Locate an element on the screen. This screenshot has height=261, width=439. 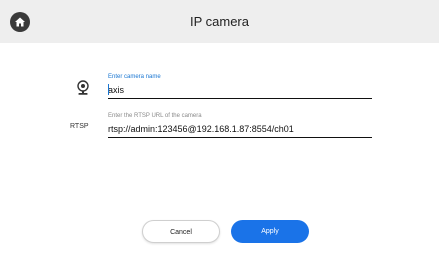
rtsp-url-underline is located at coordinates (240, 137).